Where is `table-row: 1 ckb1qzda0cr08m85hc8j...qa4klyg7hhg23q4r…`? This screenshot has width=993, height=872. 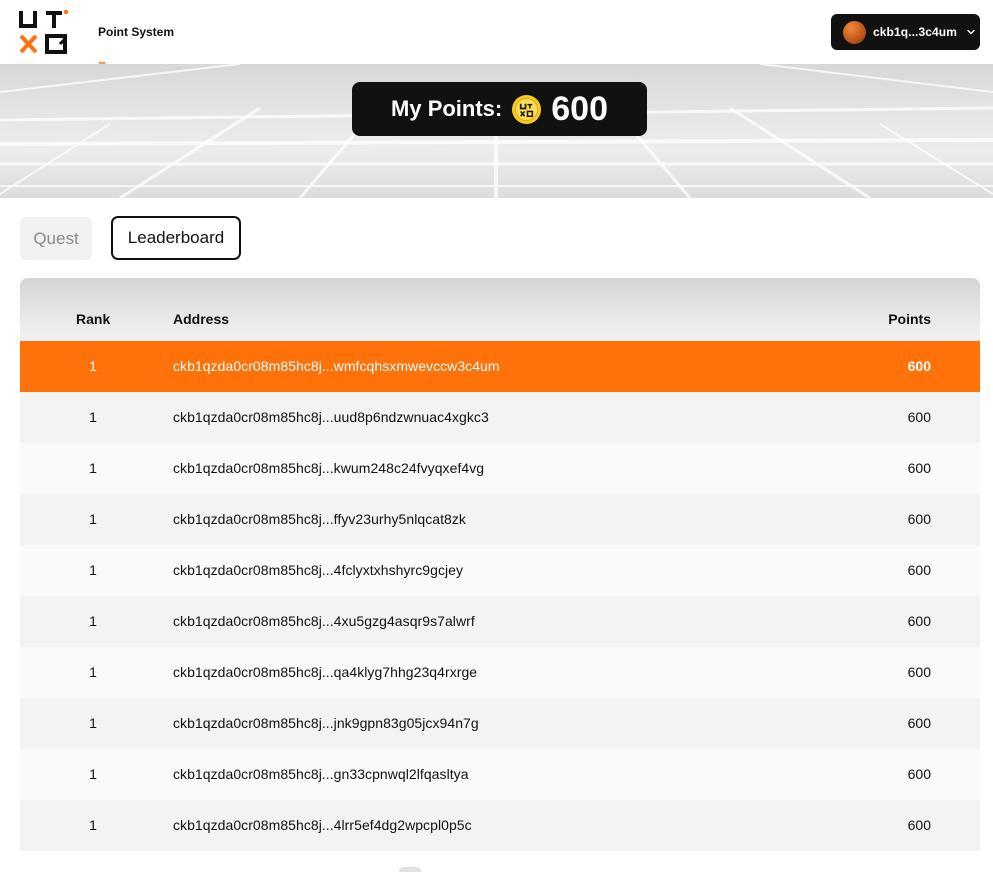
table-row: 1 ckb1qzda0cr08m85hc8j...qa4klyg7hhg23q4r… is located at coordinates (500, 672).